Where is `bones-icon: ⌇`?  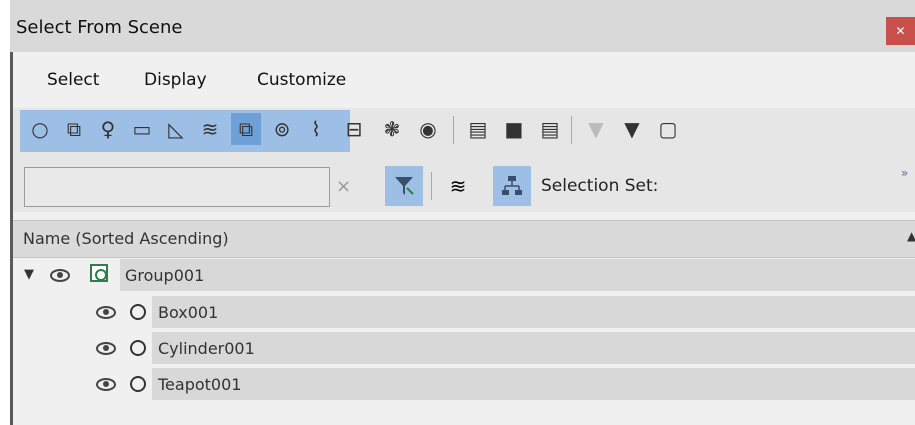 bones-icon: ⌇ is located at coordinates (316, 129).